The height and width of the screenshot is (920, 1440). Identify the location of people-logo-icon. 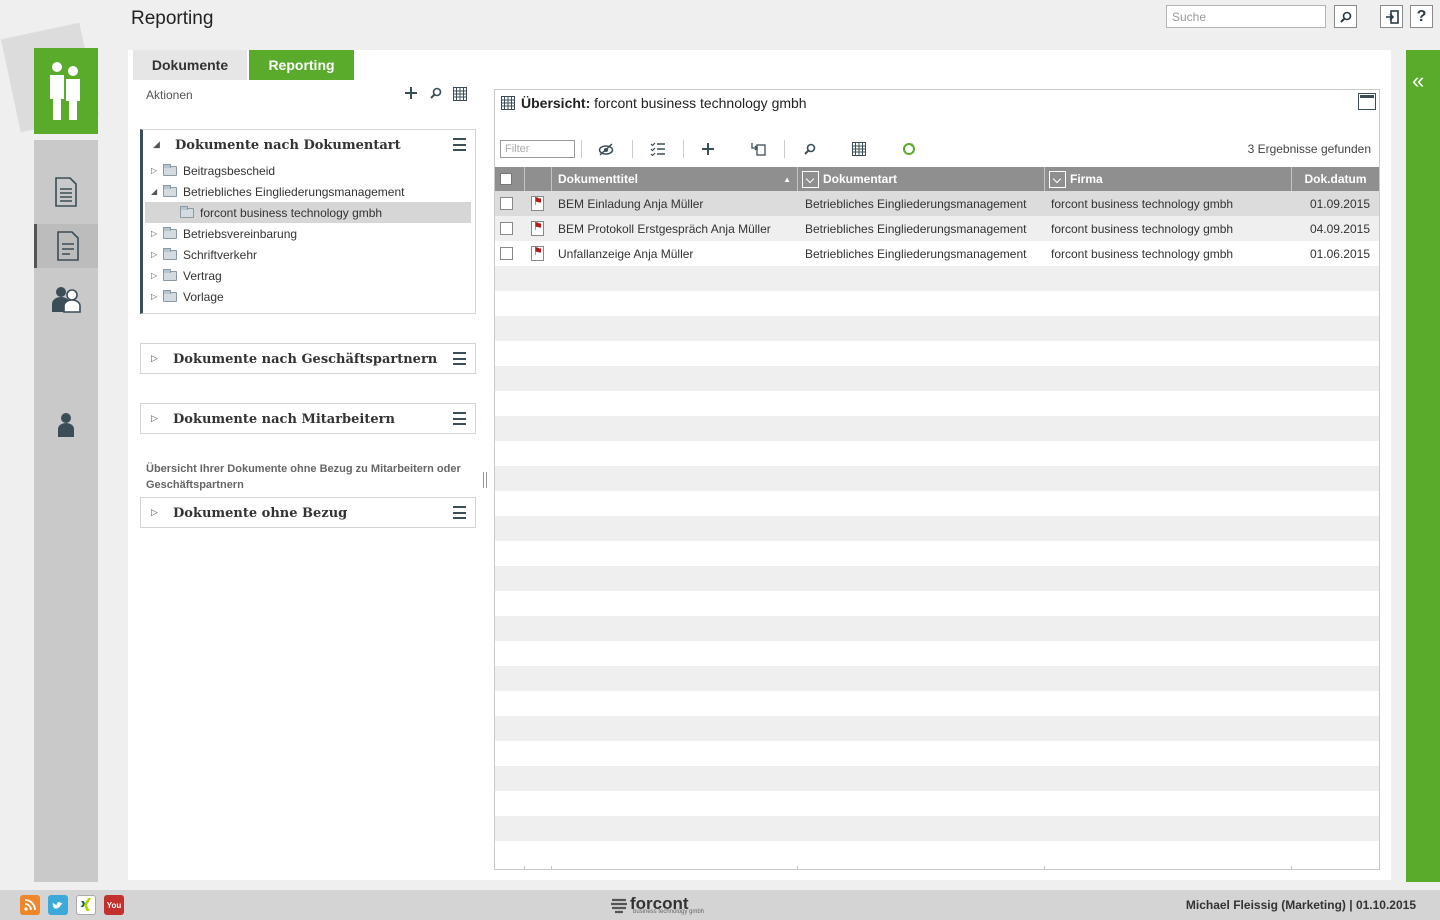
(65, 91).